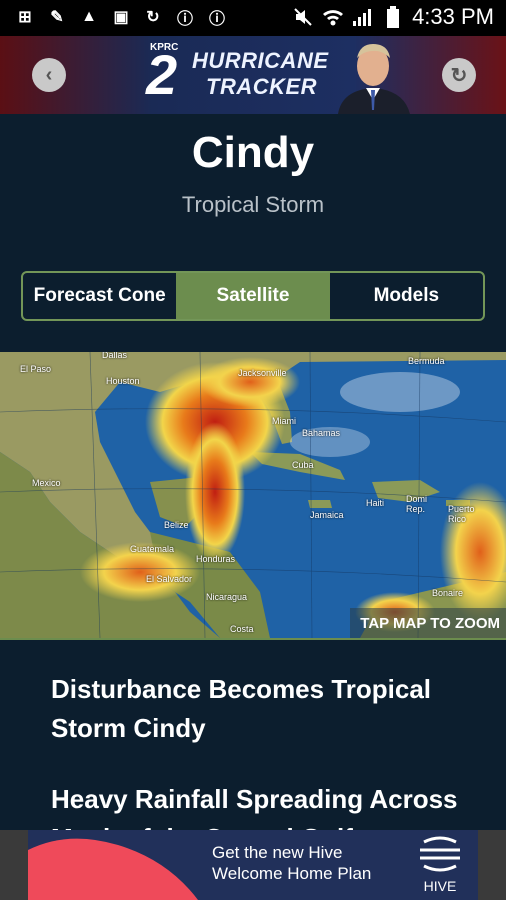  What do you see at coordinates (99, 296) in the screenshot?
I see `tab-forecast-cone: Forecast Cone` at bounding box center [99, 296].